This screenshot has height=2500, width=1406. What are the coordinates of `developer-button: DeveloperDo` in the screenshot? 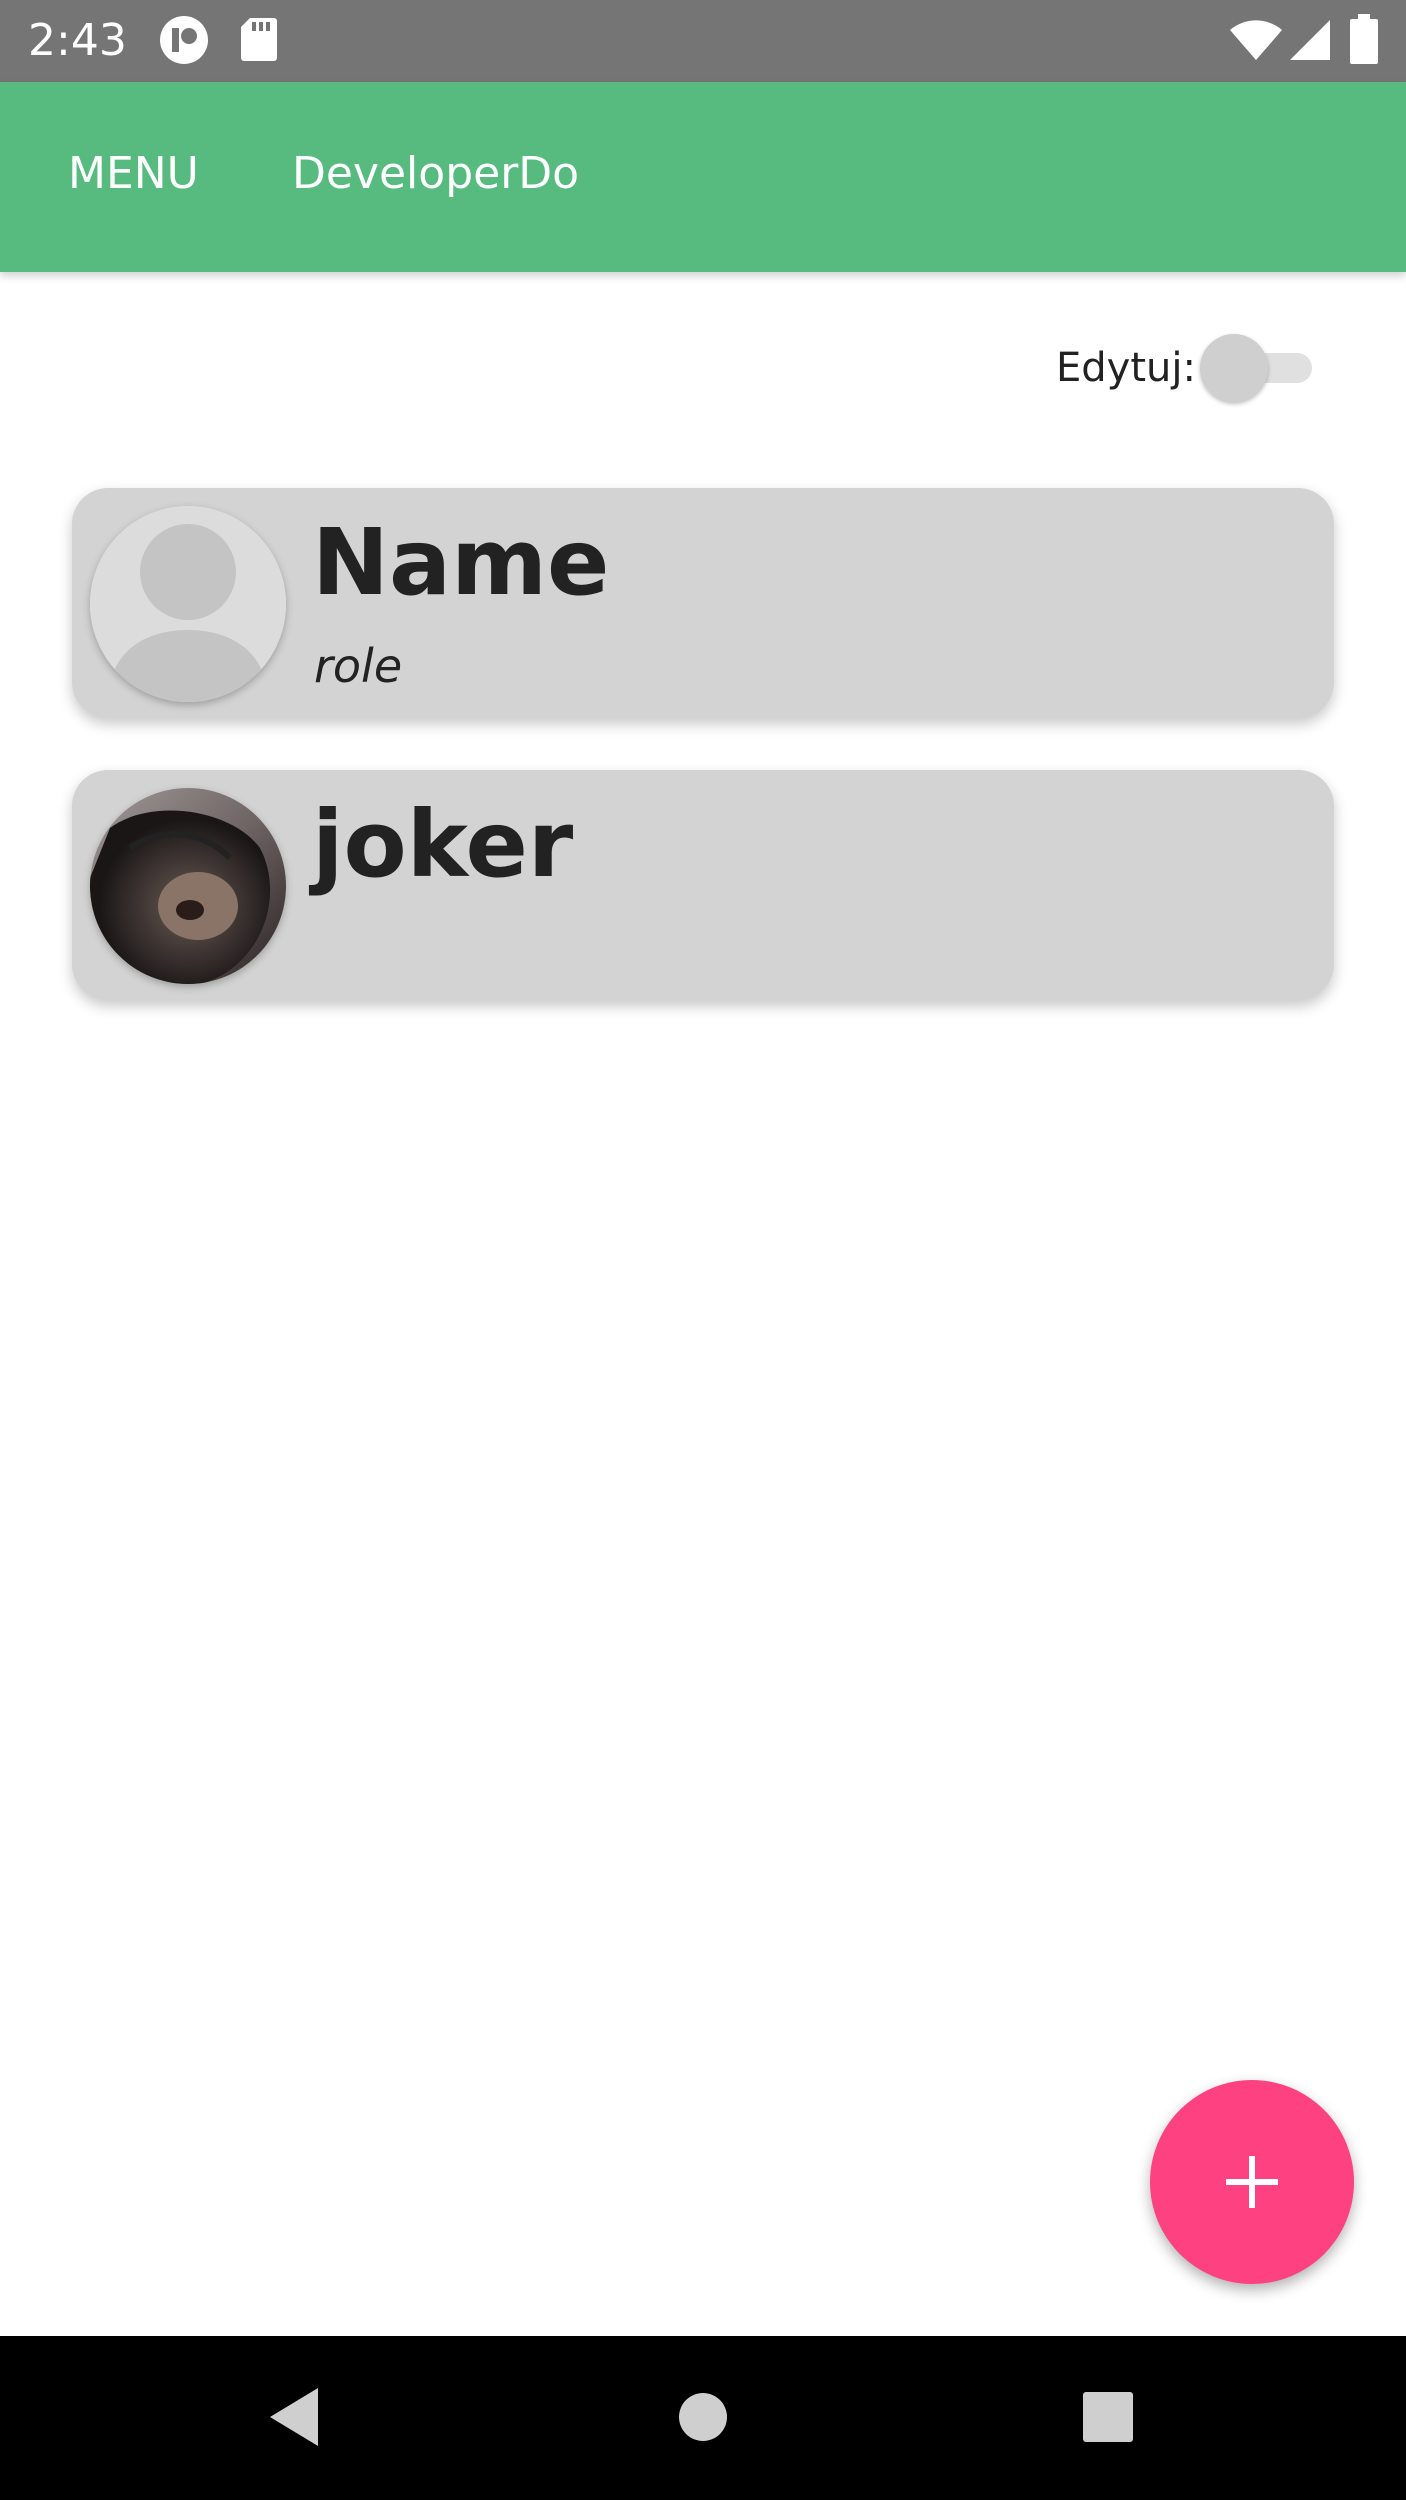 It's located at (435, 174).